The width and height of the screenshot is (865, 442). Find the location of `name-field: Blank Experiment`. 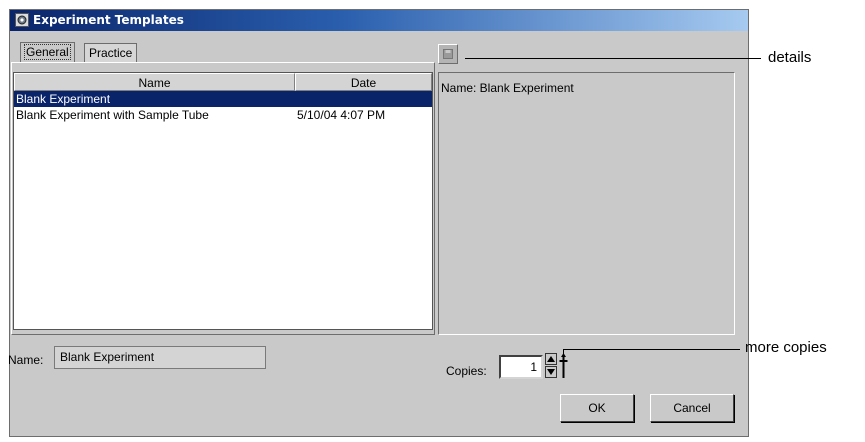

name-field: Blank Experiment is located at coordinates (160, 357).